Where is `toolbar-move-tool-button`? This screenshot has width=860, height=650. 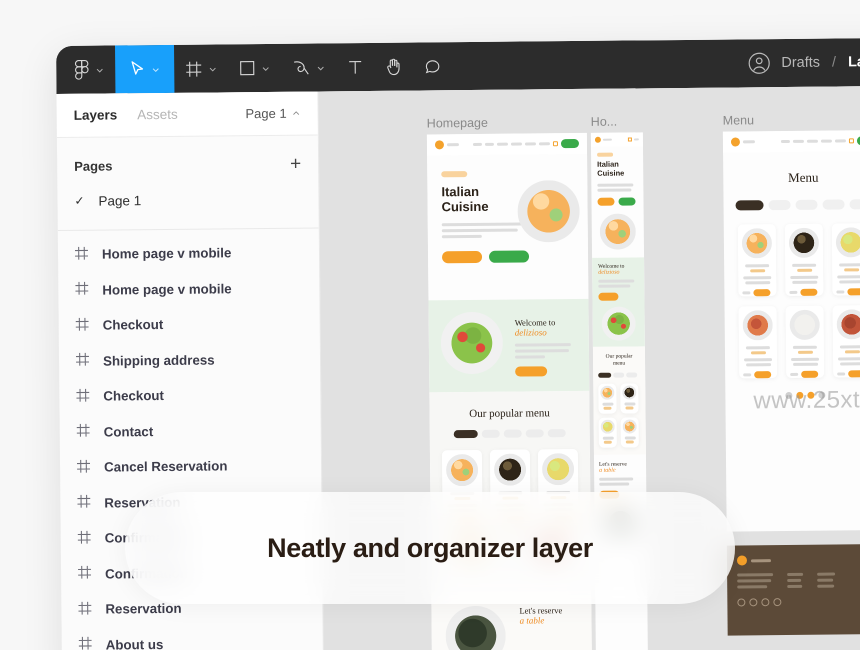 toolbar-move-tool-button is located at coordinates (144, 69).